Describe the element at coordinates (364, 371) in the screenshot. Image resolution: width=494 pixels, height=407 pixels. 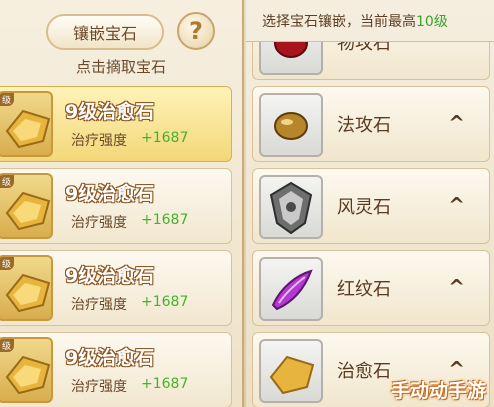
I see `gem-type-name: 治愈石` at that location.